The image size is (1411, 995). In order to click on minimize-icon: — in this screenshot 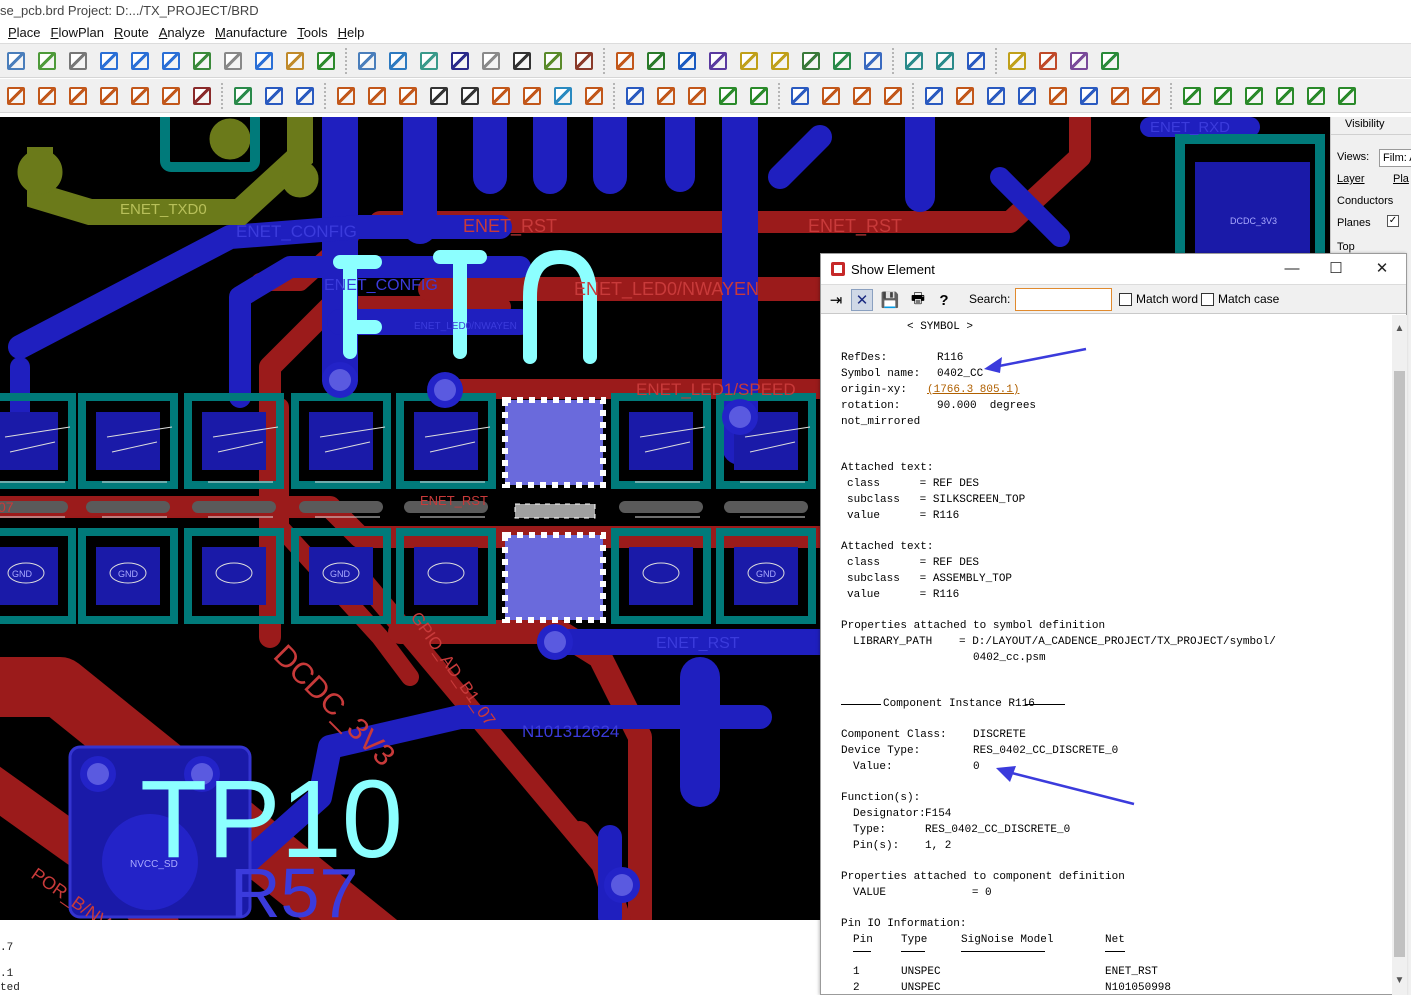, I will do `click(1292, 269)`.